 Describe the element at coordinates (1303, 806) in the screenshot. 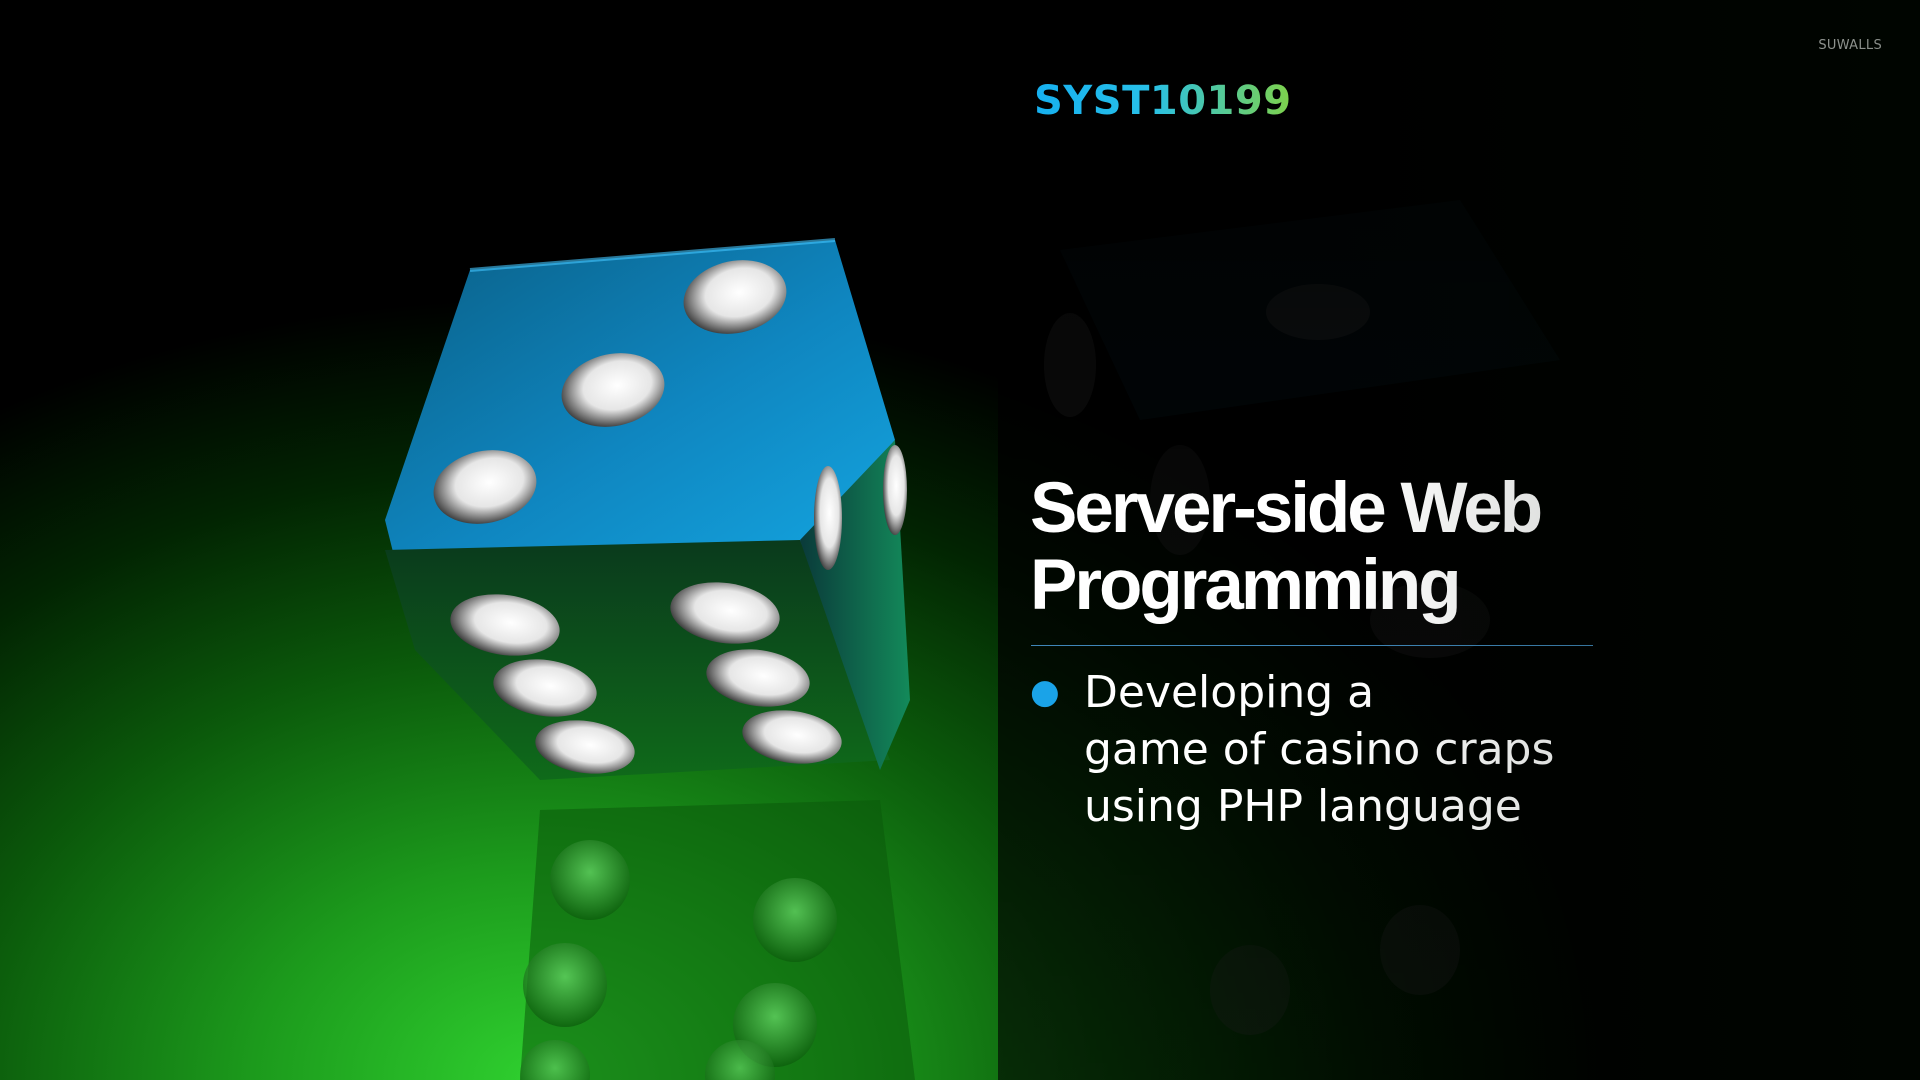

I see `bullet-text-line: using PHP language` at that location.